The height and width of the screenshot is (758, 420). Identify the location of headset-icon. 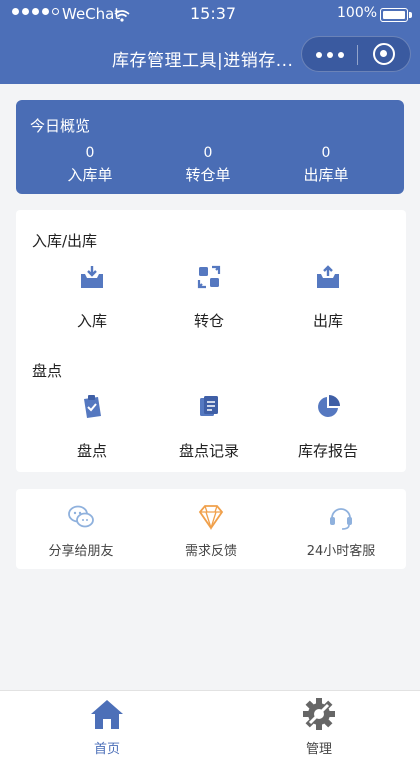
(341, 517).